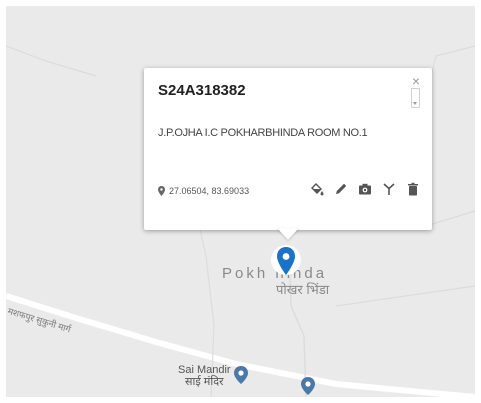  What do you see at coordinates (405, 296) in the screenshot?
I see `minor-road-southeast` at bounding box center [405, 296].